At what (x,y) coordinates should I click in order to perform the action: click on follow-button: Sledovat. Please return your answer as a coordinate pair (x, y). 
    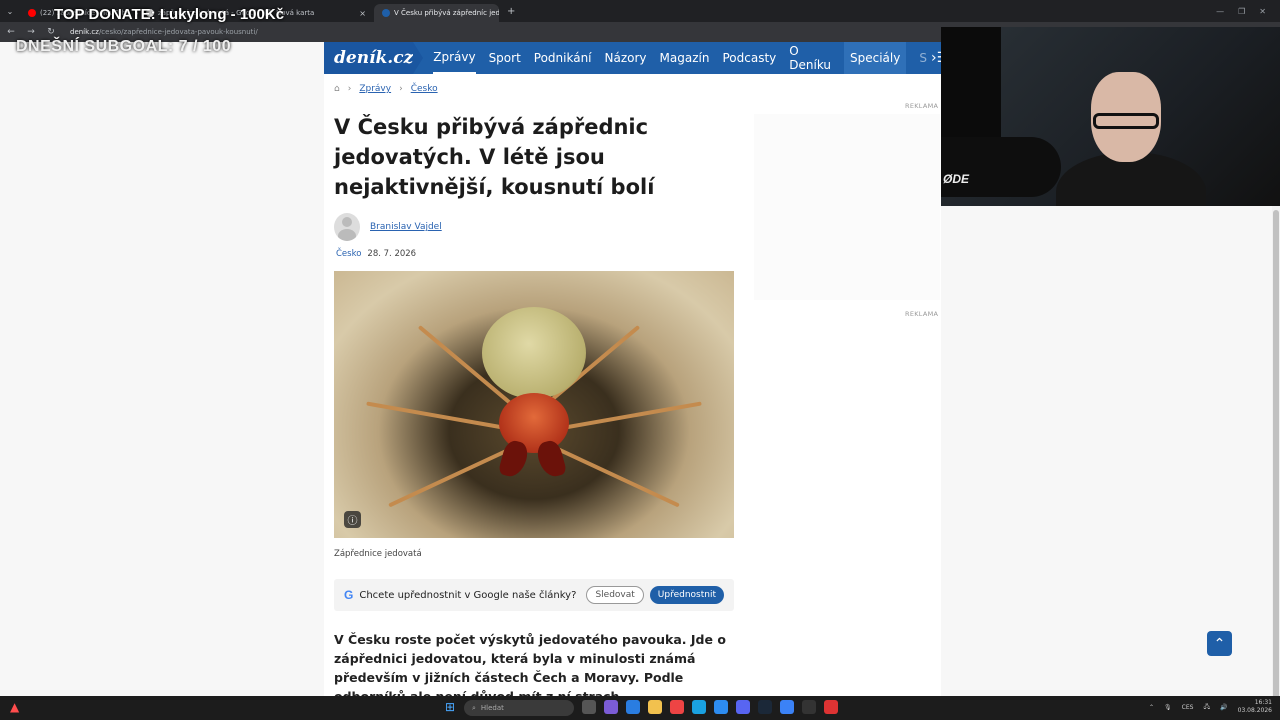
    Looking at the image, I should click on (615, 595).